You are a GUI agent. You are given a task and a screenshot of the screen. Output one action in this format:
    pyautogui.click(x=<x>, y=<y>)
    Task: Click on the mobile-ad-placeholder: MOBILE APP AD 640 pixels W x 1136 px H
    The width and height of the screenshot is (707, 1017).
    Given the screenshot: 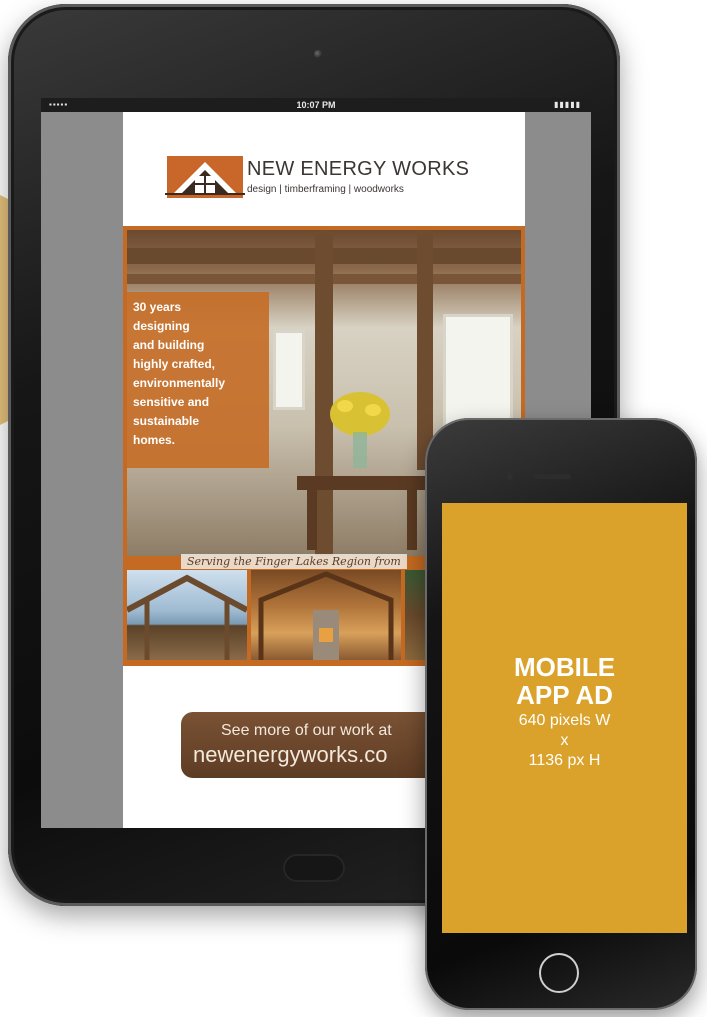 What is the action you would take?
    pyautogui.click(x=564, y=718)
    